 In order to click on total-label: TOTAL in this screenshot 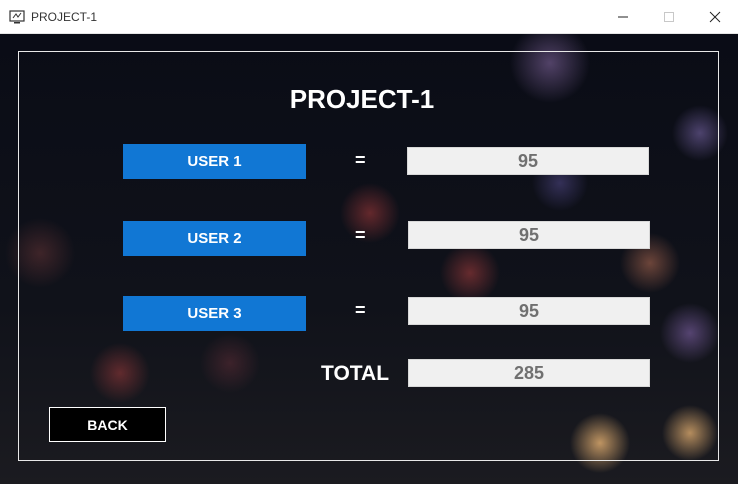, I will do `click(355, 373)`.